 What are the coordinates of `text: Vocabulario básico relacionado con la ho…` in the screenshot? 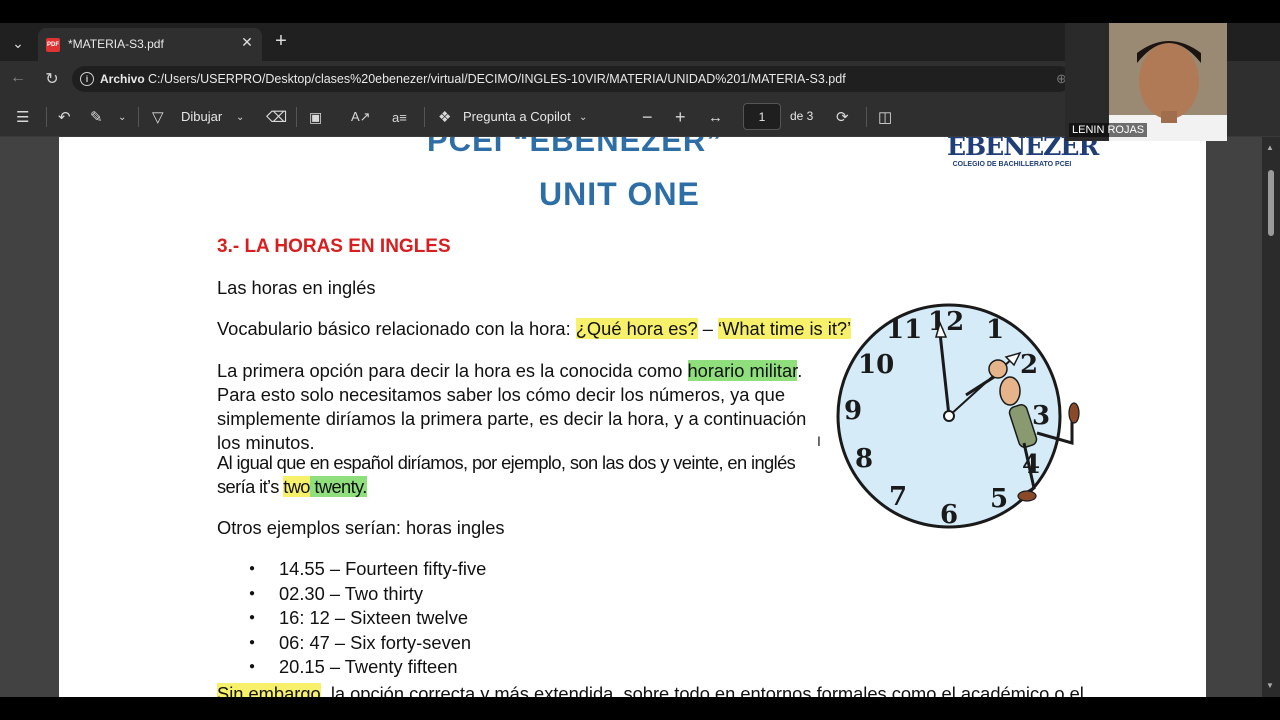 It's located at (396, 328).